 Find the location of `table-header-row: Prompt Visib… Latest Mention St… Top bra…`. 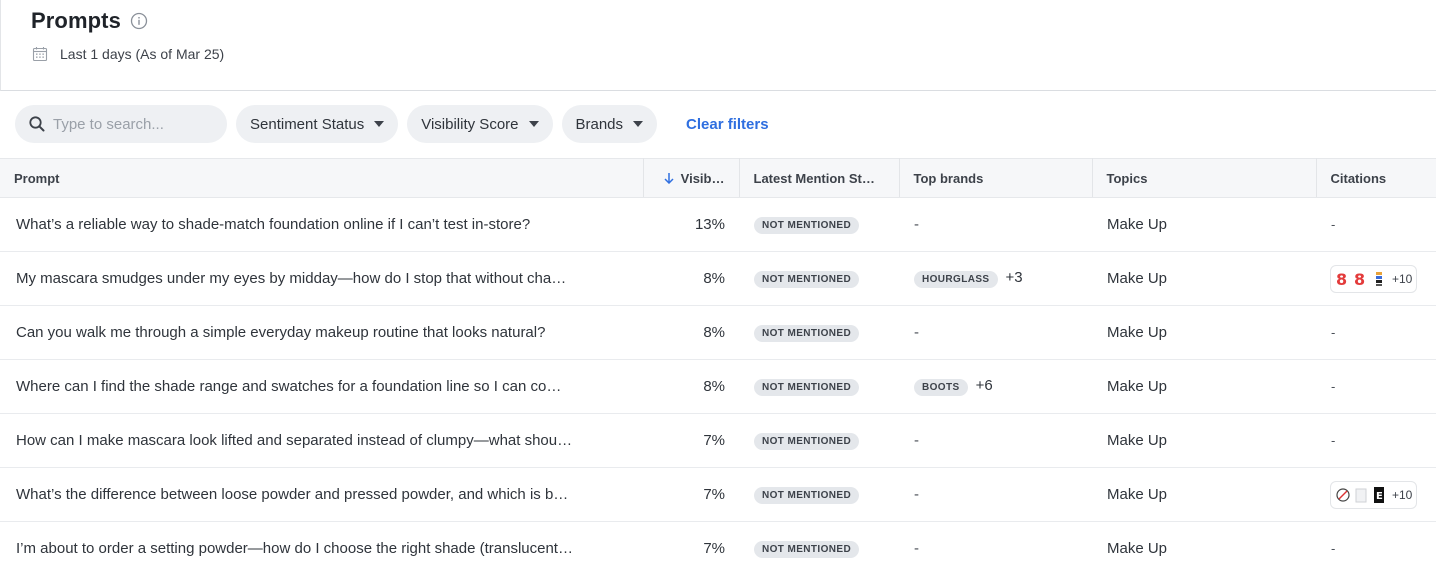

table-header-row: Prompt Visib… Latest Mention St… Top bra… is located at coordinates (718, 178).